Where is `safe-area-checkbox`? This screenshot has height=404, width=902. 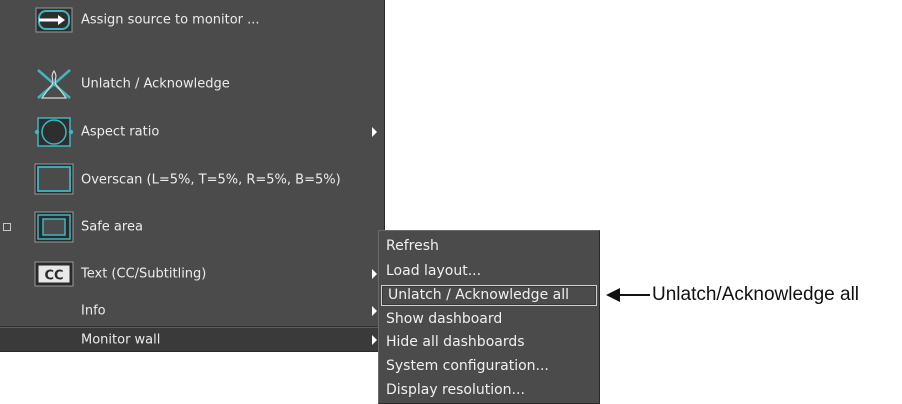
safe-area-checkbox is located at coordinates (7, 227).